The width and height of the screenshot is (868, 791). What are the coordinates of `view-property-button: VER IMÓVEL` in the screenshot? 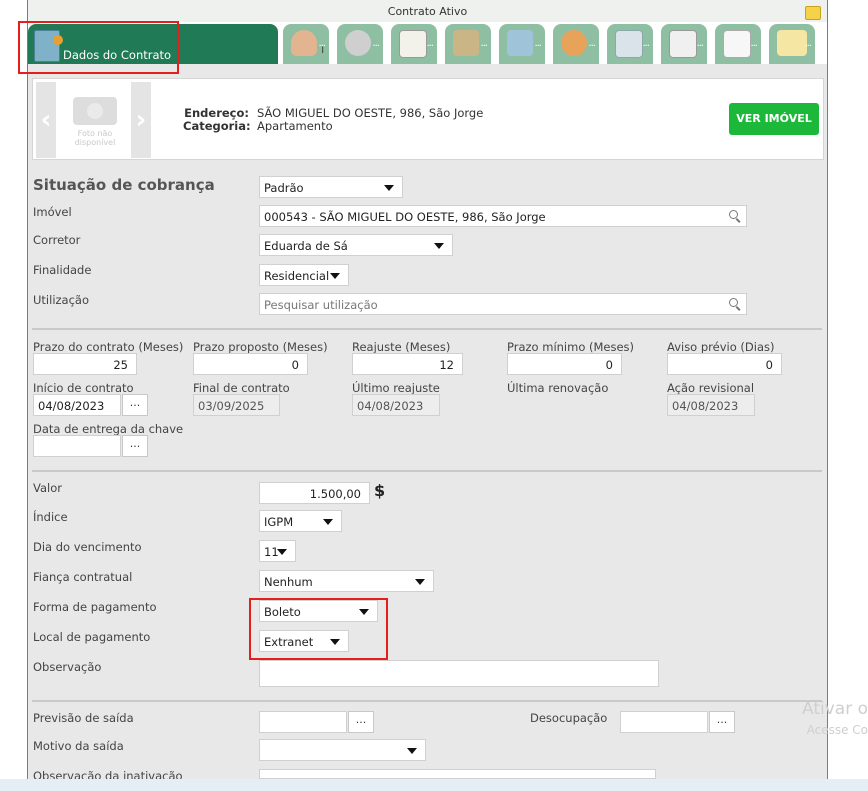 It's located at (774, 119).